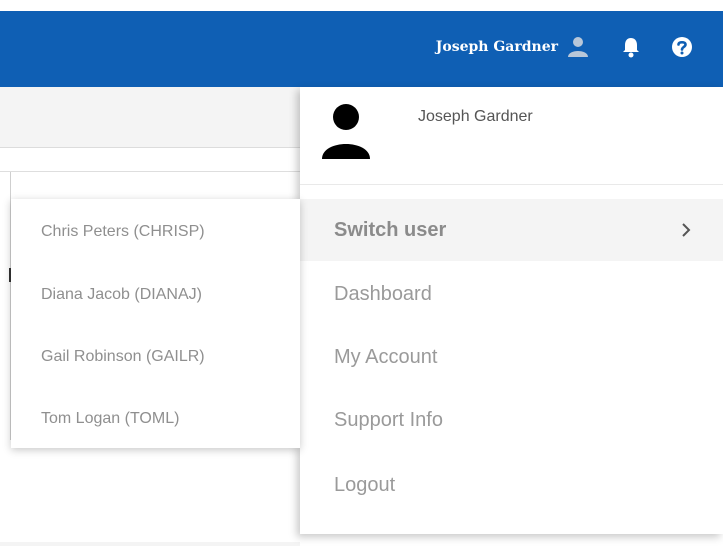  Describe the element at coordinates (511, 420) in the screenshot. I see `menu-item-support-info: Support Info` at that location.